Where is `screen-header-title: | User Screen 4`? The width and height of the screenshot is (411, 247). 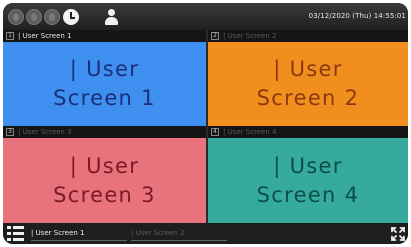
screen-header-title: | User Screen 4 is located at coordinates (250, 132).